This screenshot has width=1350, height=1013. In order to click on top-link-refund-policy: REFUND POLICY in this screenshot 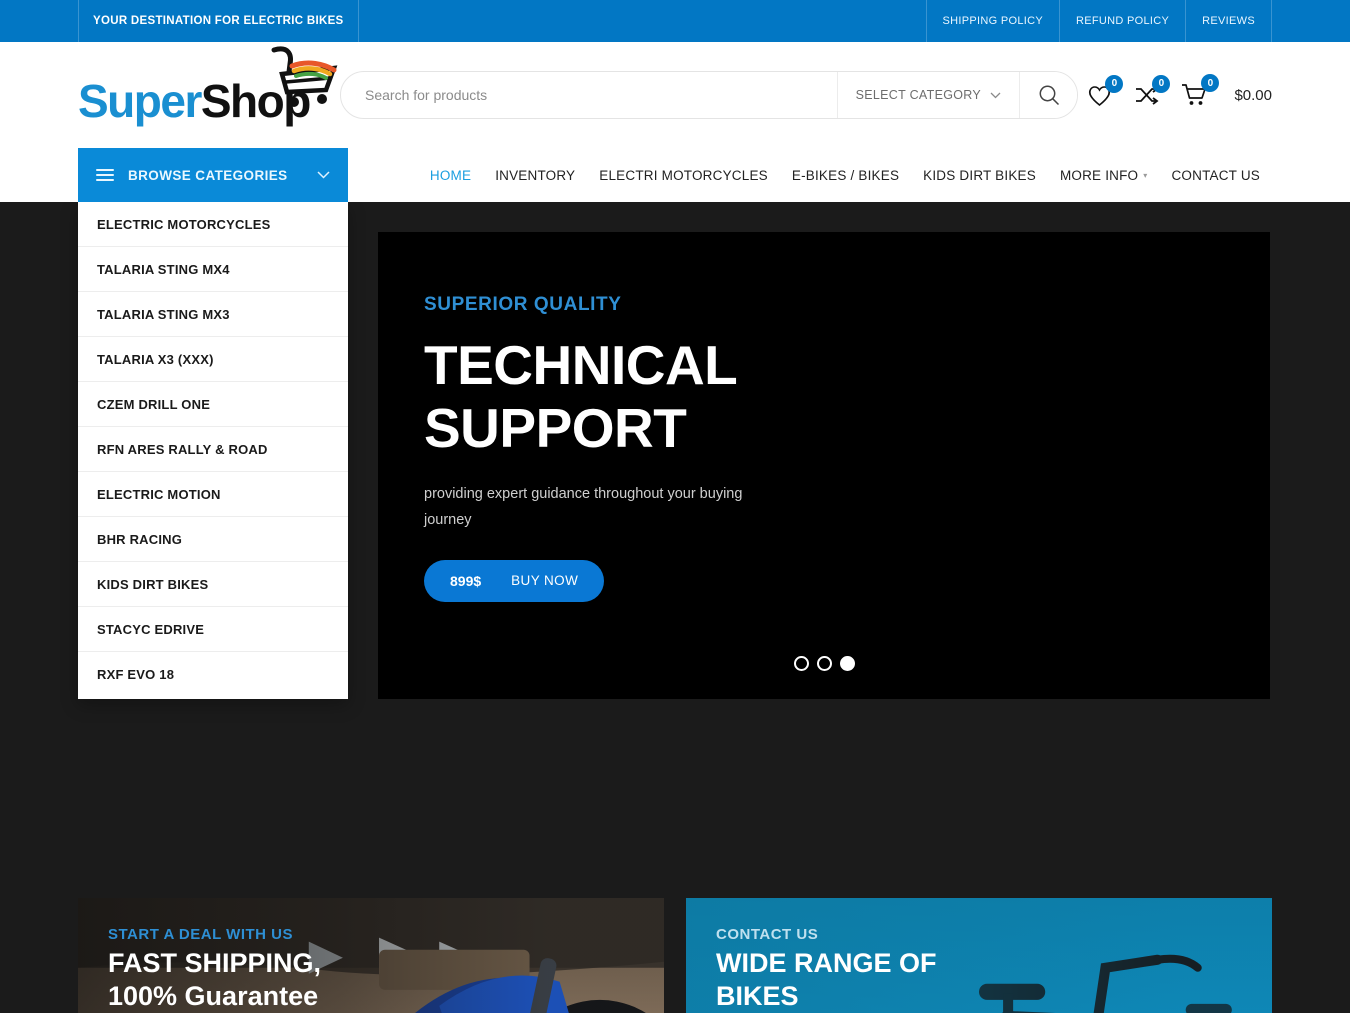, I will do `click(1122, 21)`.